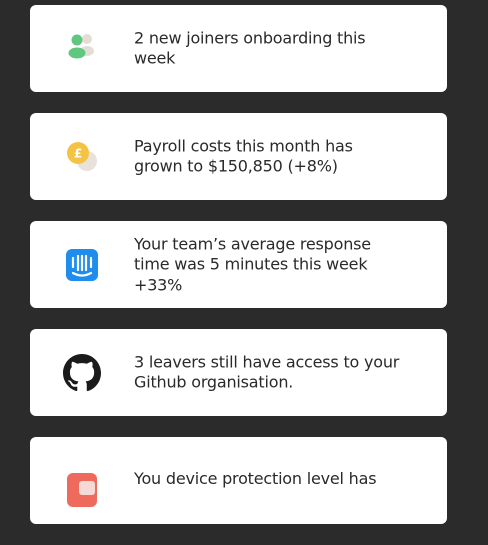  Describe the element at coordinates (82, 372) in the screenshot. I see `github-icon` at that location.